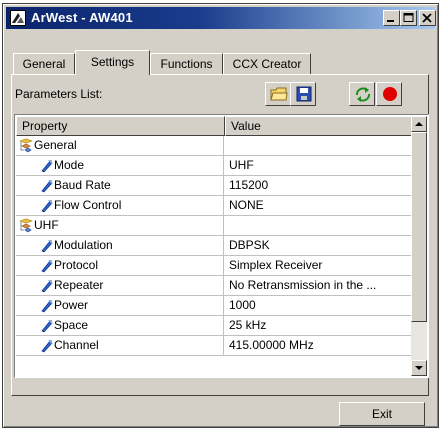  I want to click on property-cell: Power, so click(120, 305).